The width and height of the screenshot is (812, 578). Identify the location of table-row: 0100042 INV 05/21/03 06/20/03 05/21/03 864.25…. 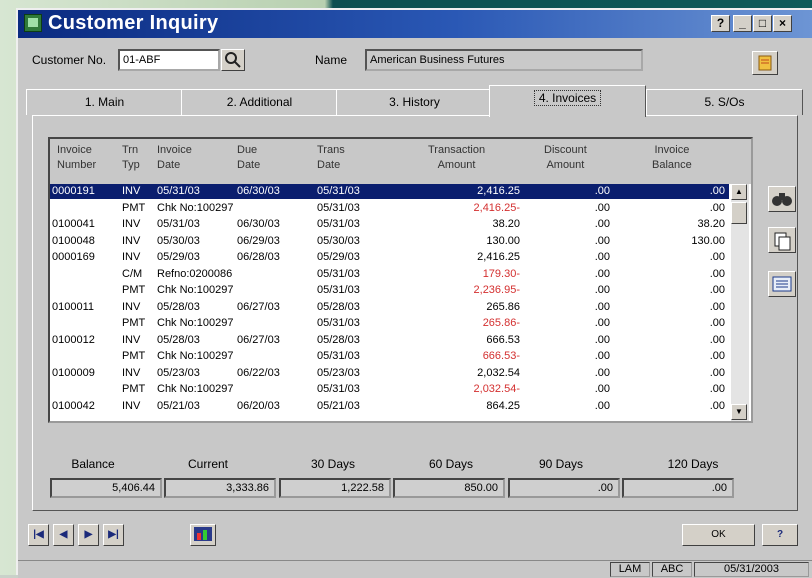
(389, 406).